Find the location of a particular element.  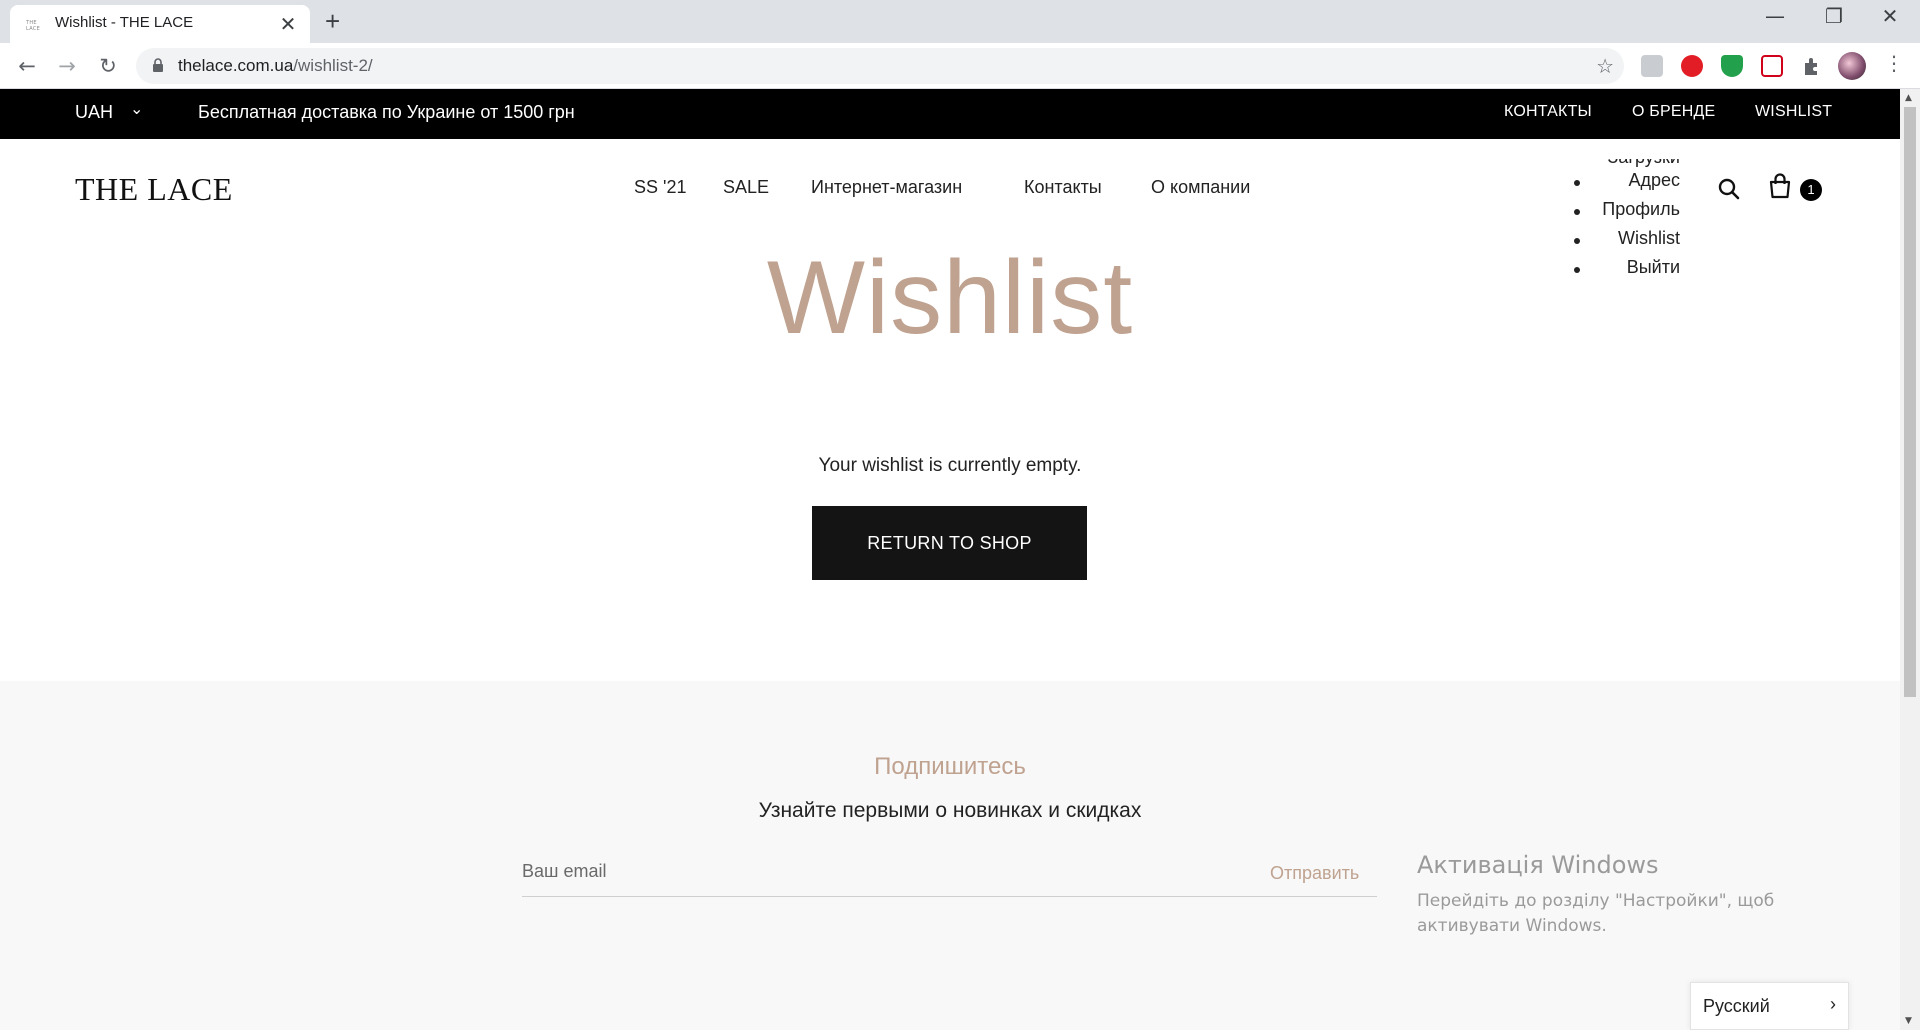

nav-item-shop: Интернет-магазин is located at coordinates (886, 187).